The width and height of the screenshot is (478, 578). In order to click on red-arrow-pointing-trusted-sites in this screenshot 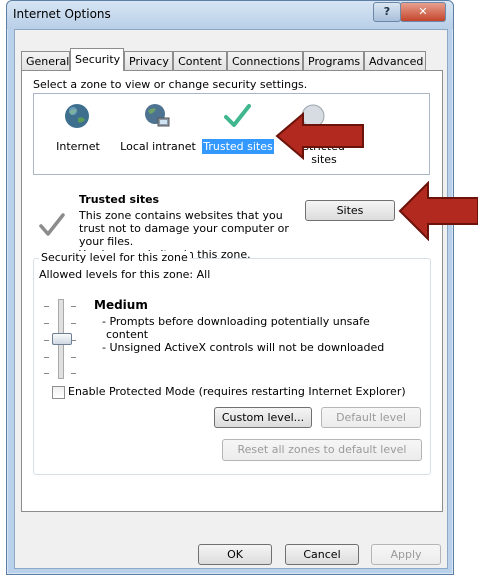, I will do `click(319, 136)`.